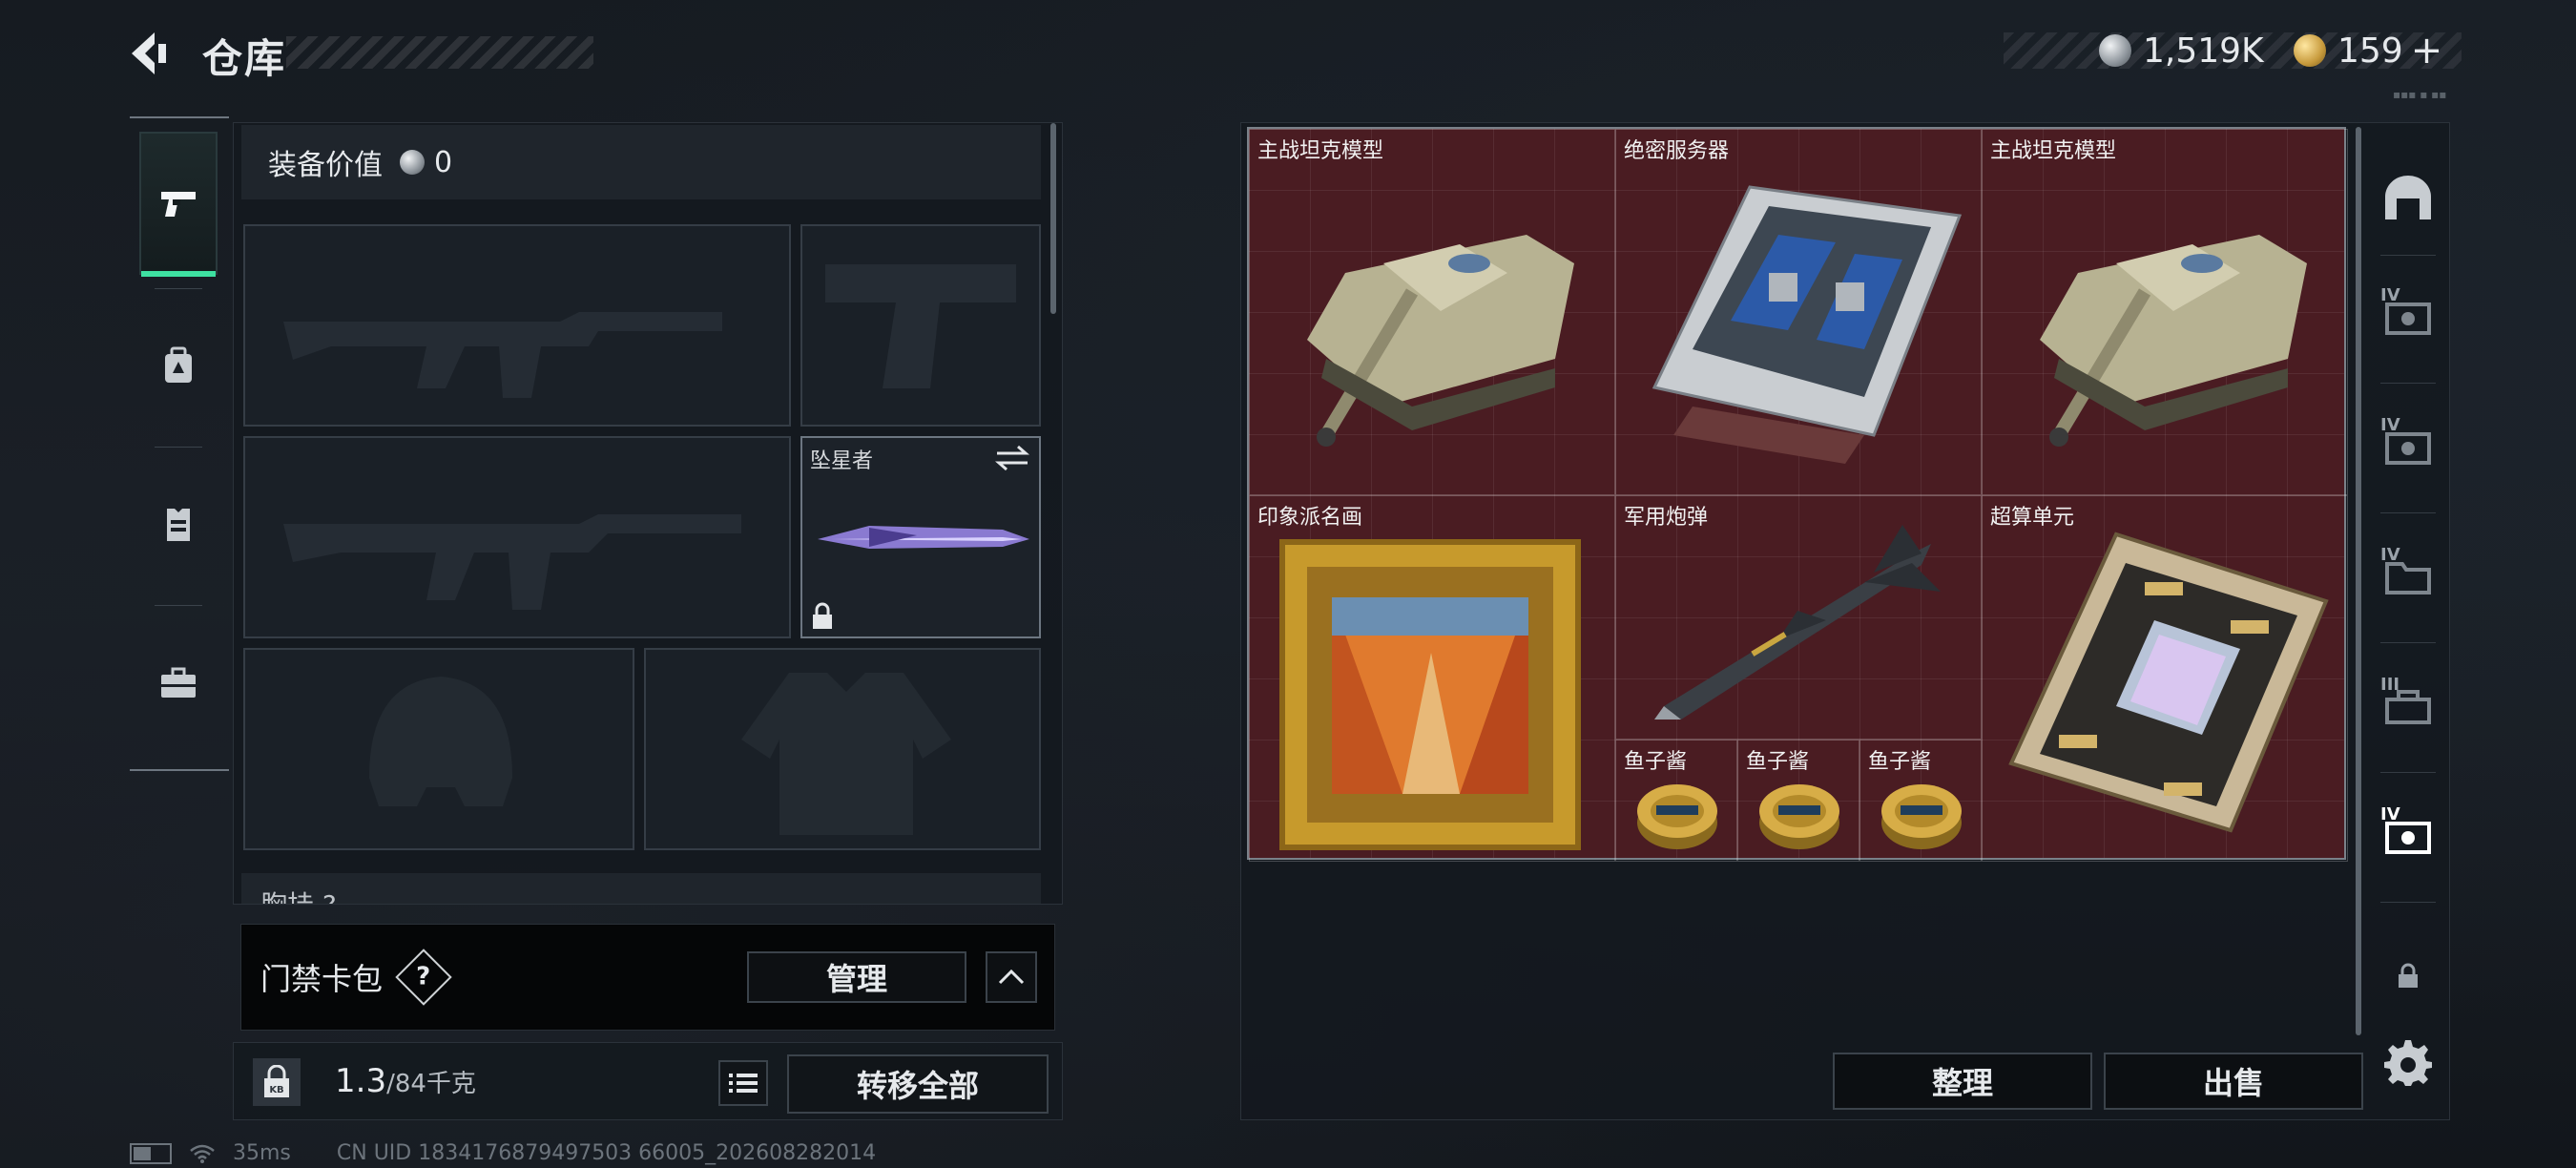  I want to click on server-icon, so click(1807, 324).